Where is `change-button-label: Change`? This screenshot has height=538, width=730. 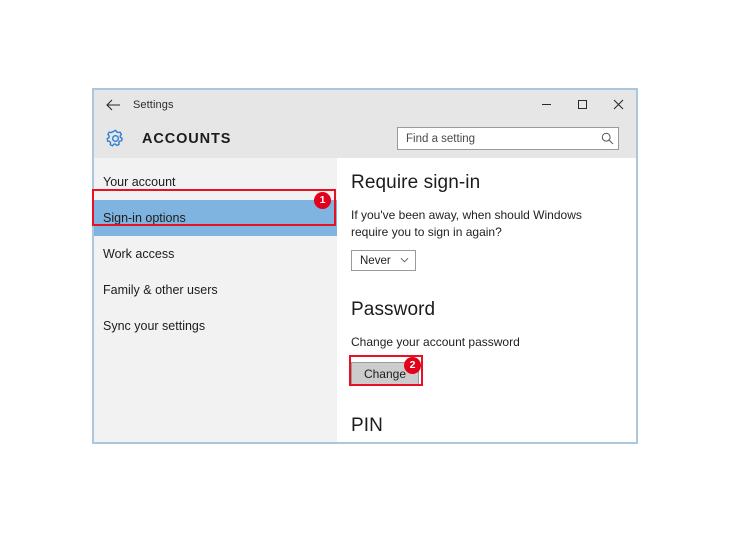
change-button-label: Change is located at coordinates (385, 373).